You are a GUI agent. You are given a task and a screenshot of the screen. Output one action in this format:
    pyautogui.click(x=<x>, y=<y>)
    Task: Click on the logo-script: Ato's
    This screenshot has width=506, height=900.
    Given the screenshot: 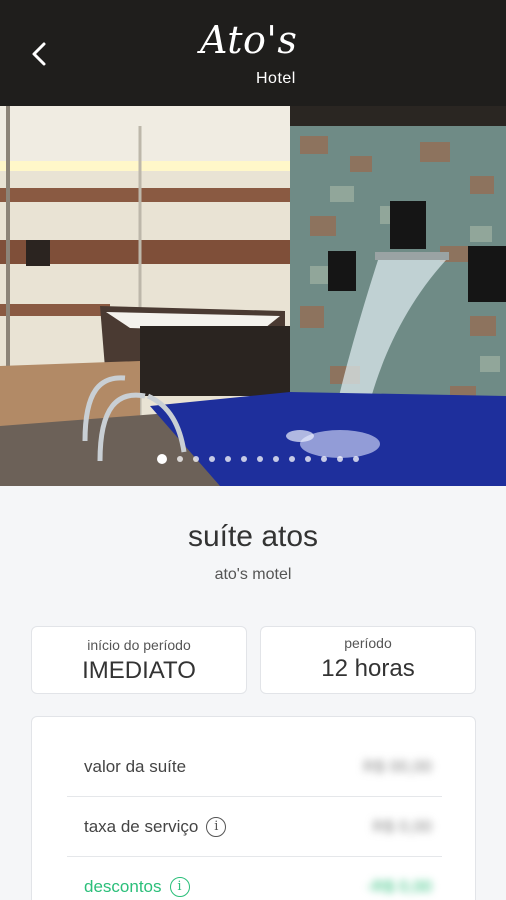 What is the action you would take?
    pyautogui.click(x=249, y=40)
    